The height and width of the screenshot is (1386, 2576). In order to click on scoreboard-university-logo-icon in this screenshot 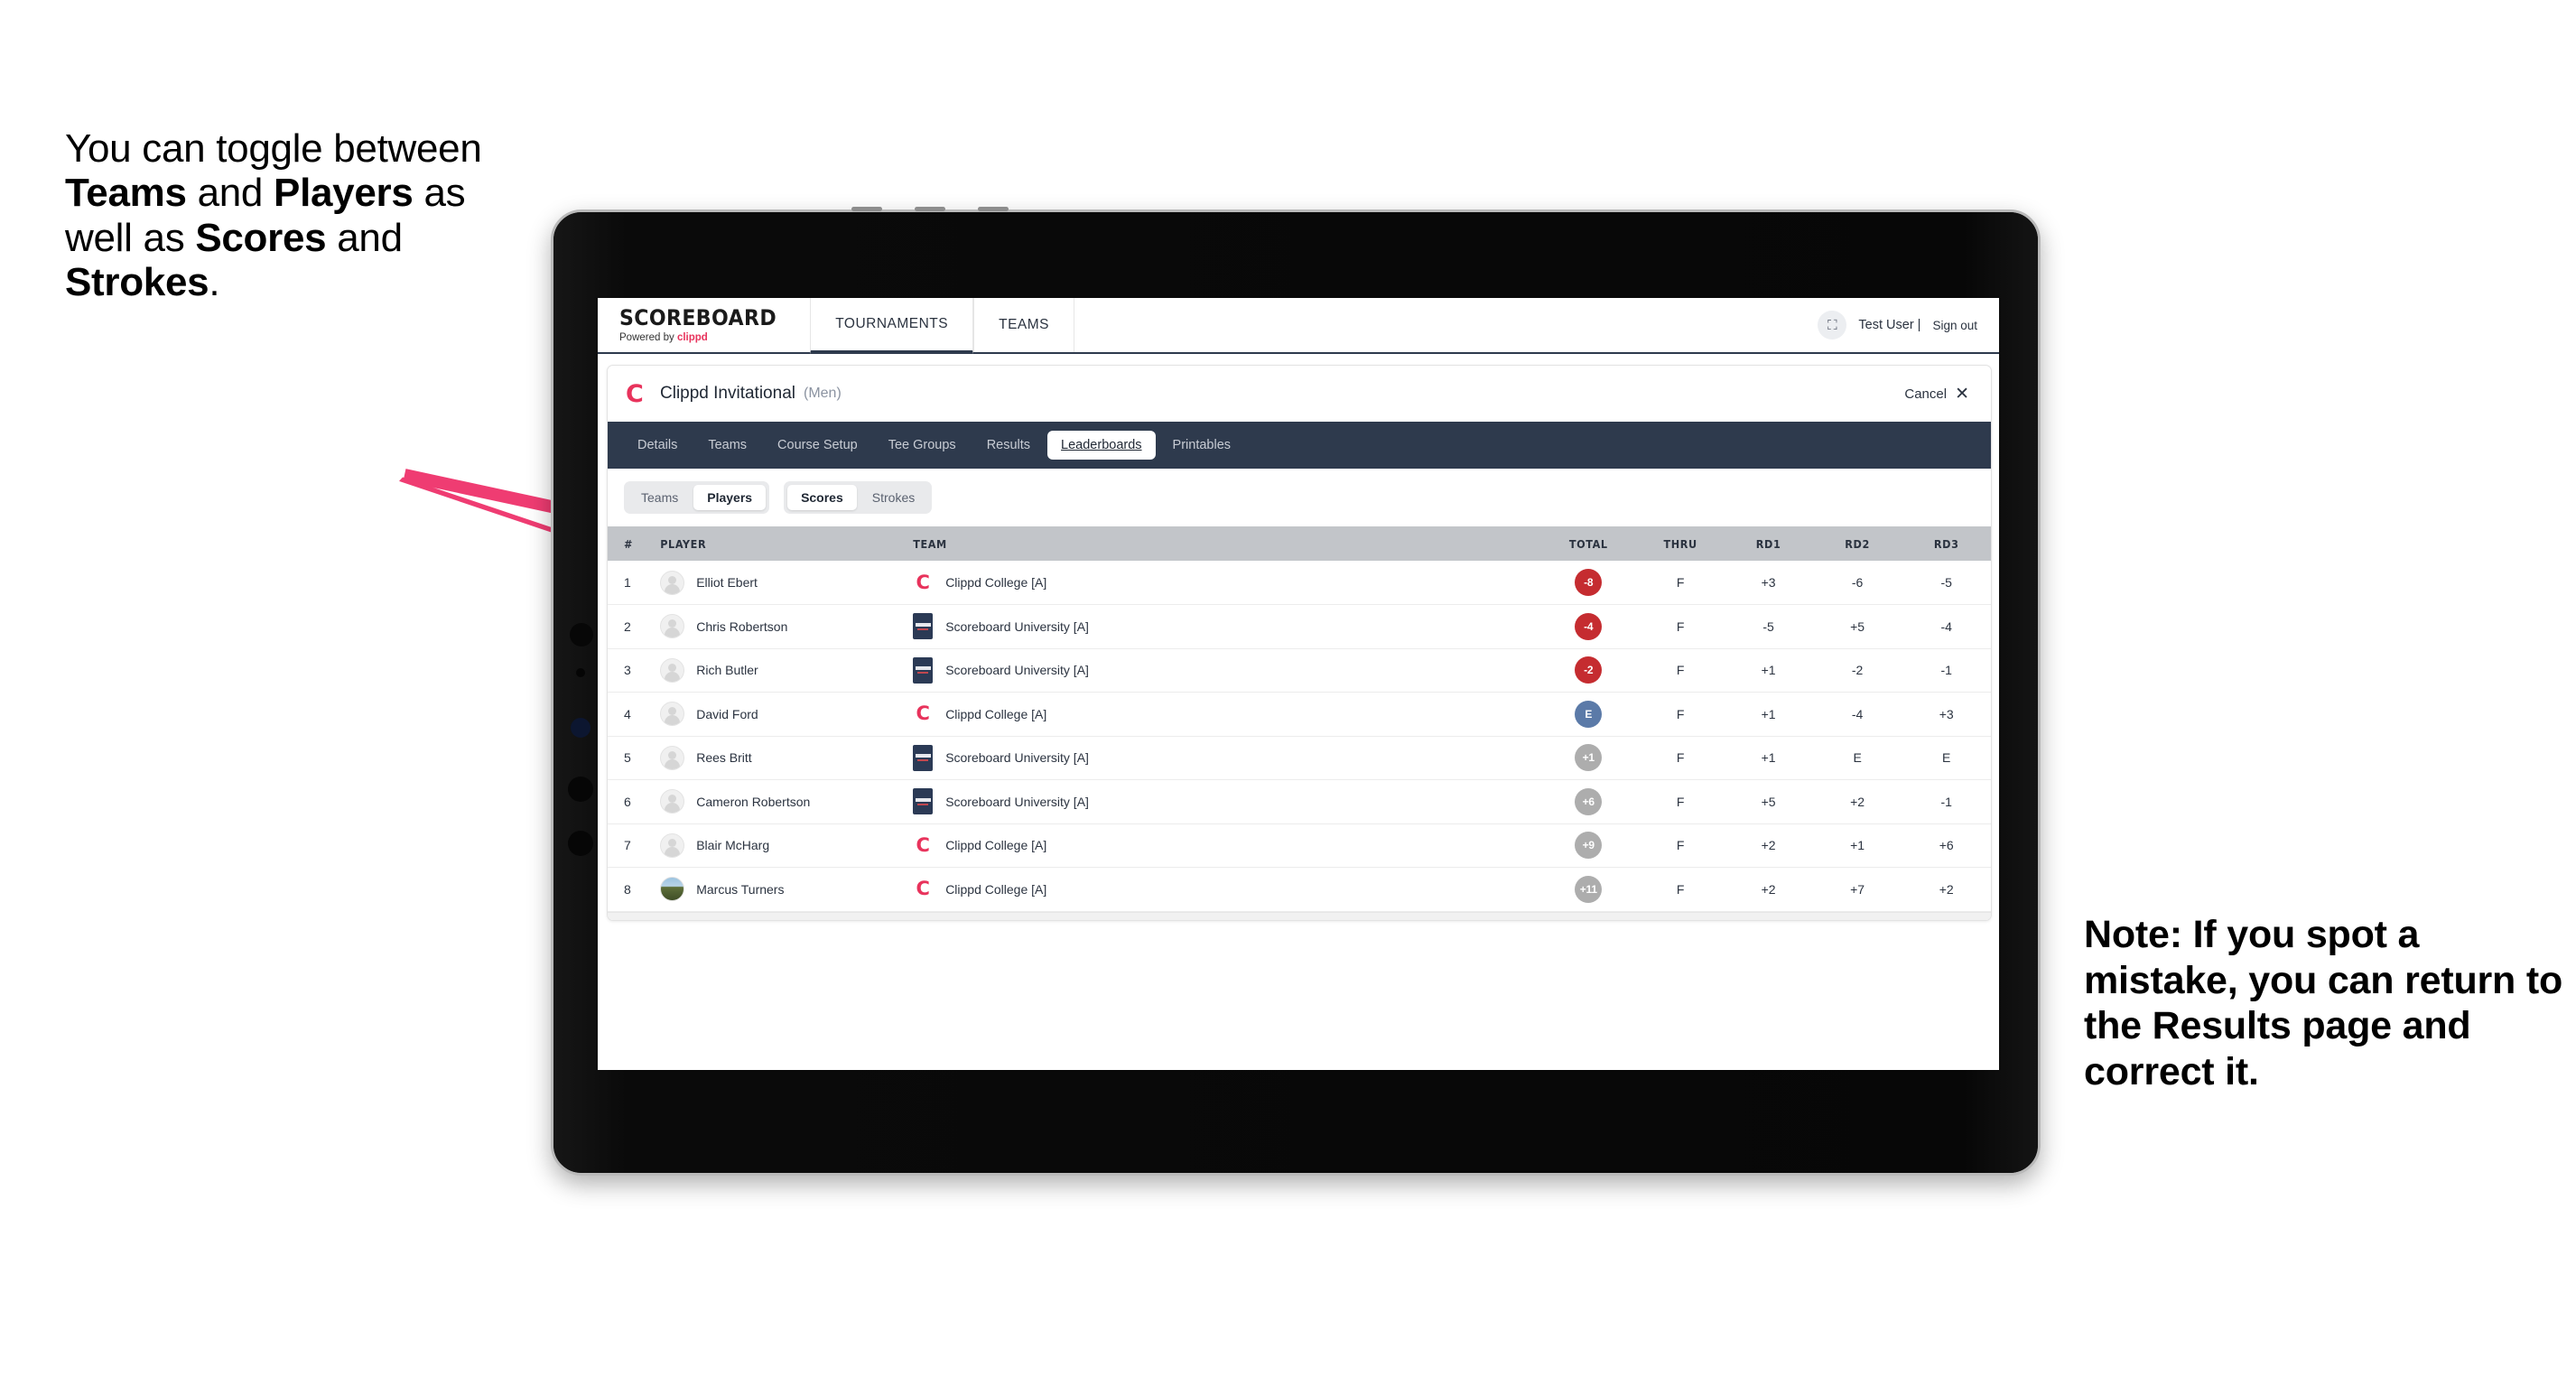, I will do `click(923, 757)`.